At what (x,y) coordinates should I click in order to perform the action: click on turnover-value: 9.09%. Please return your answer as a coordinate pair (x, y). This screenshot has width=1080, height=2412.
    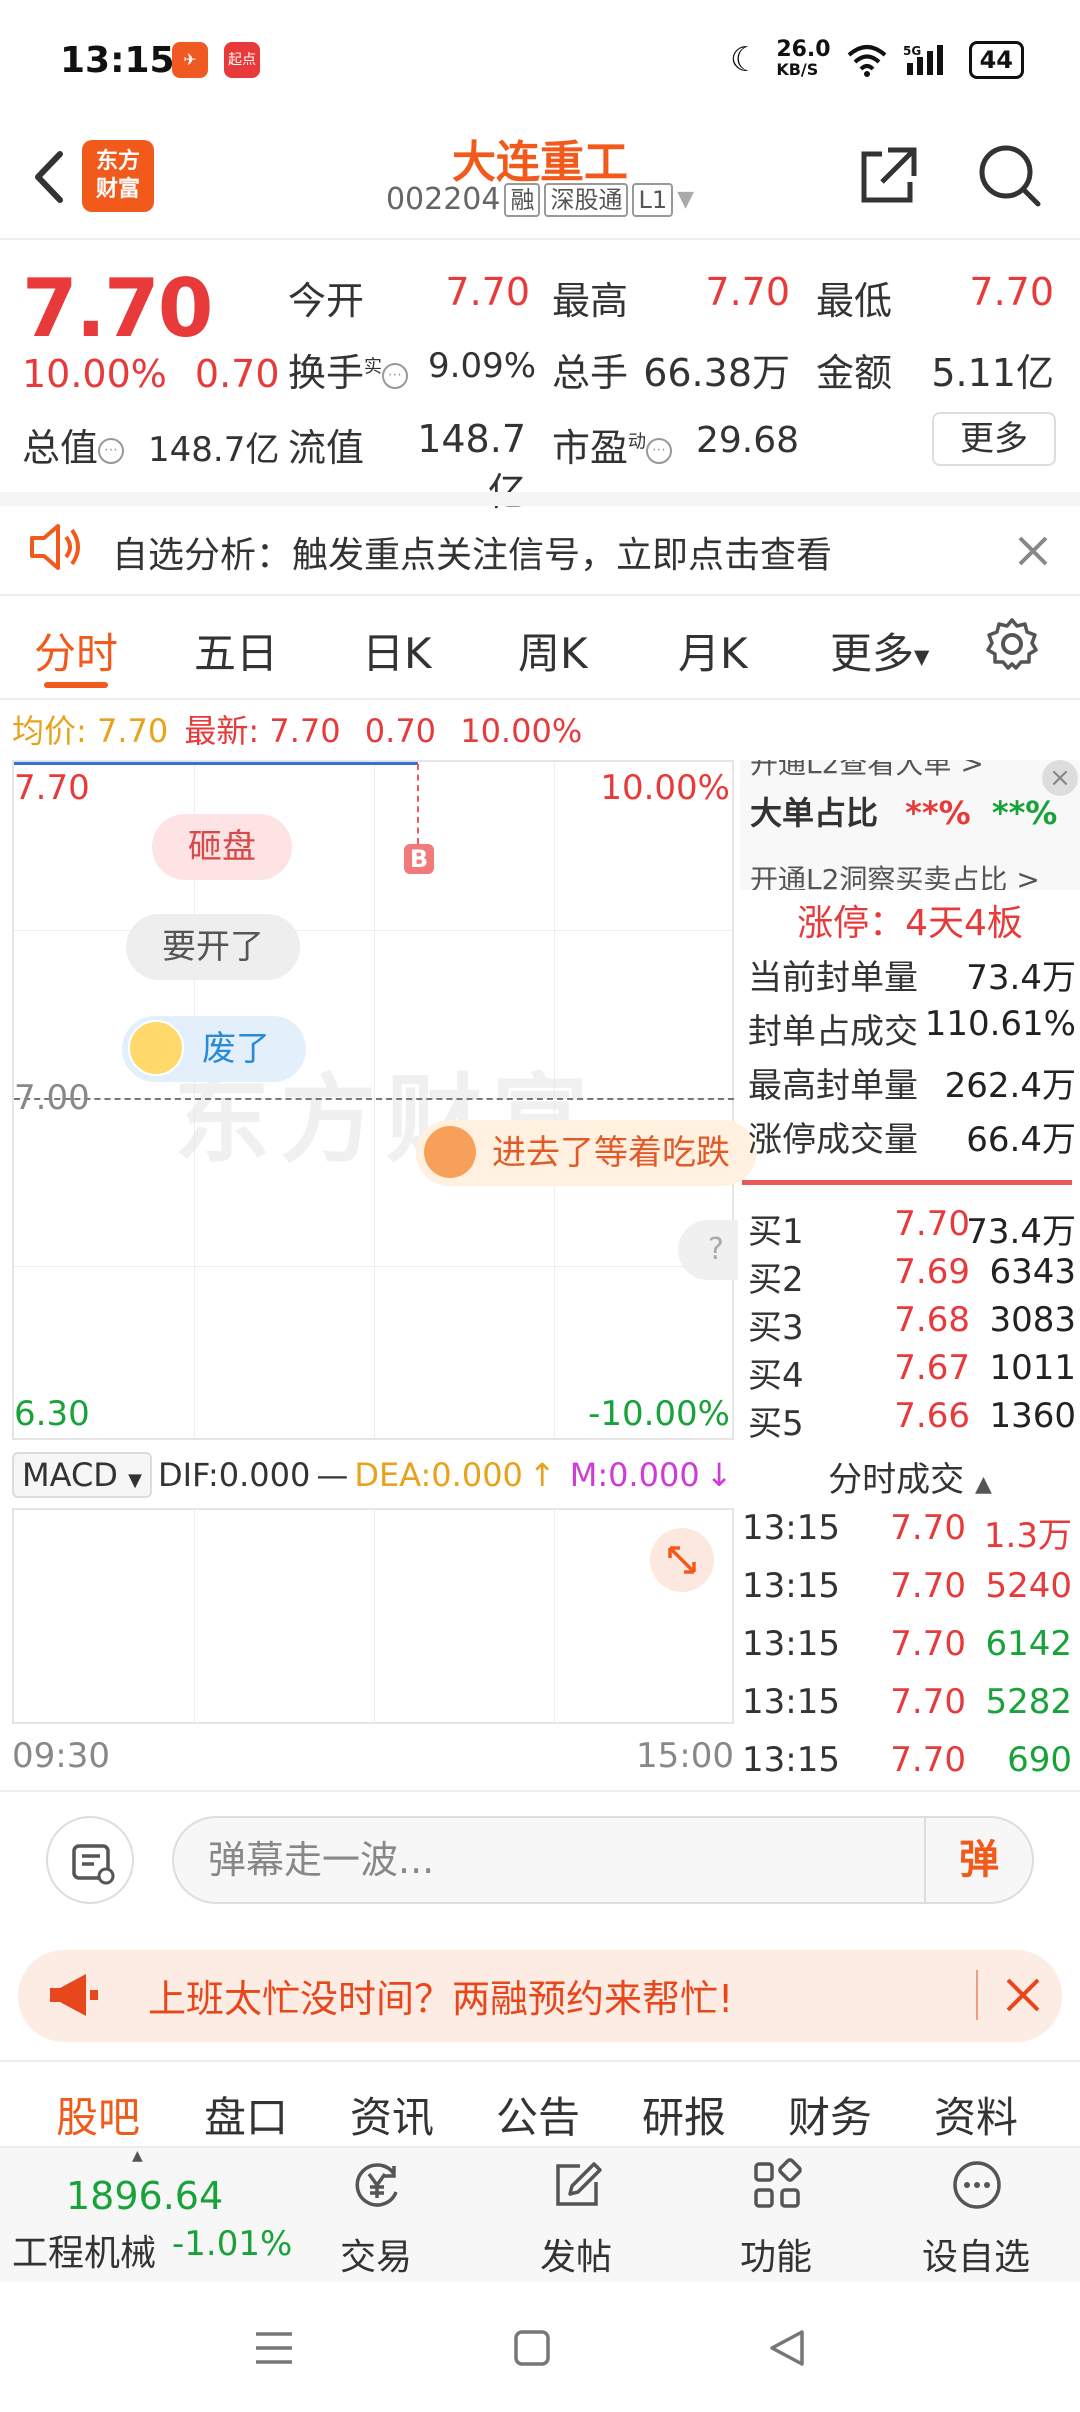
    Looking at the image, I should click on (482, 366).